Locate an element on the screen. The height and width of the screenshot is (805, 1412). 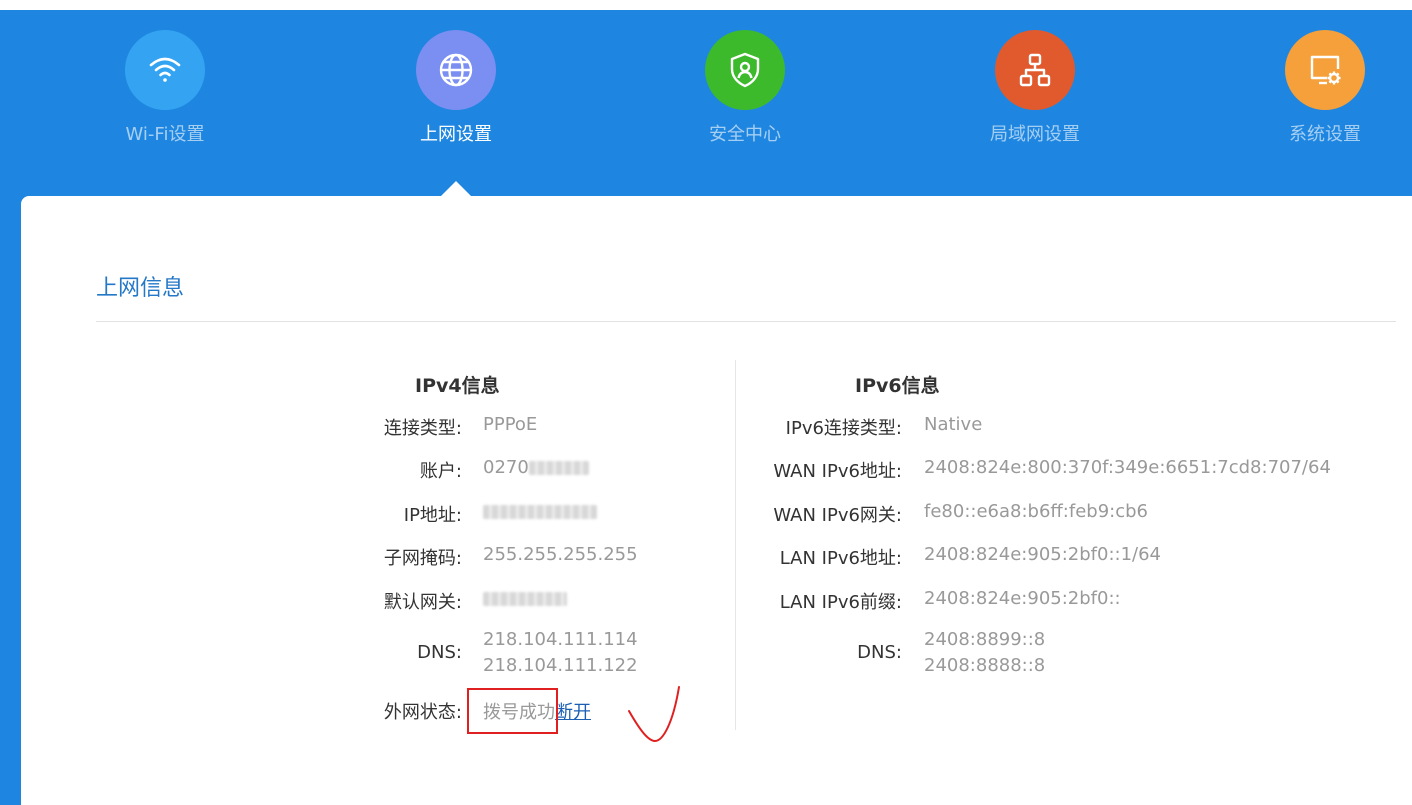
ipv6-wan-addr-value: 2408:824e:800:370f:349e:6651:7cd8:707/64 is located at coordinates (1127, 467).